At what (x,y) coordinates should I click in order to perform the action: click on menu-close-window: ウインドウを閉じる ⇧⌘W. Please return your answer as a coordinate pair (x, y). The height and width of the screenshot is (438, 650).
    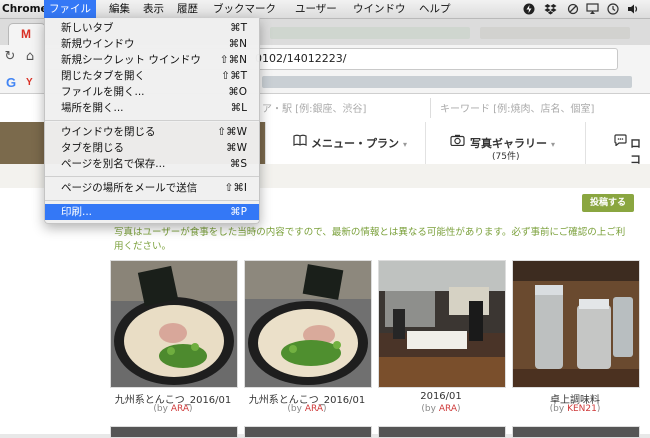
    Looking at the image, I should click on (152, 132).